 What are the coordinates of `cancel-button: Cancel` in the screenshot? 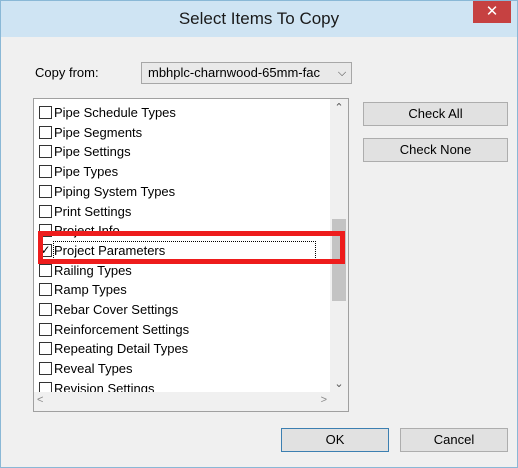 It's located at (454, 440).